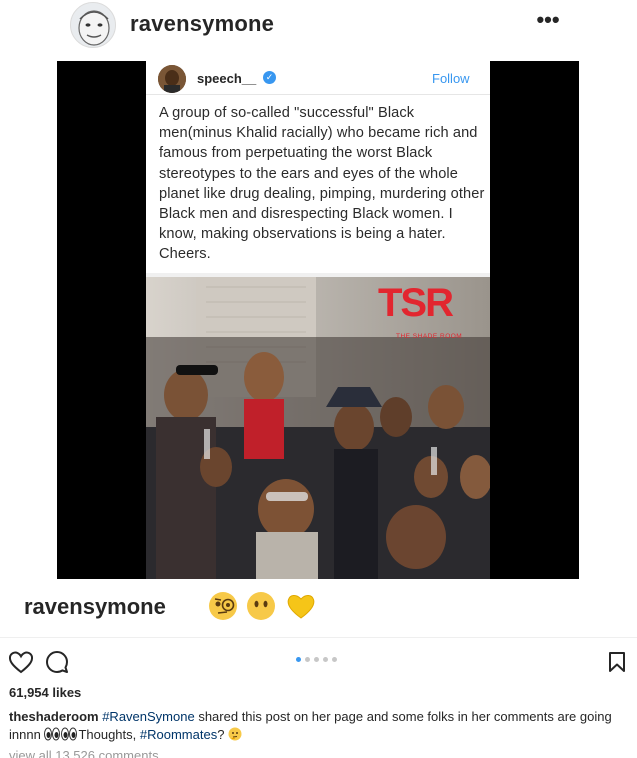  Describe the element at coordinates (95, 607) in the screenshot. I see `caption-username: ravensymone` at that location.